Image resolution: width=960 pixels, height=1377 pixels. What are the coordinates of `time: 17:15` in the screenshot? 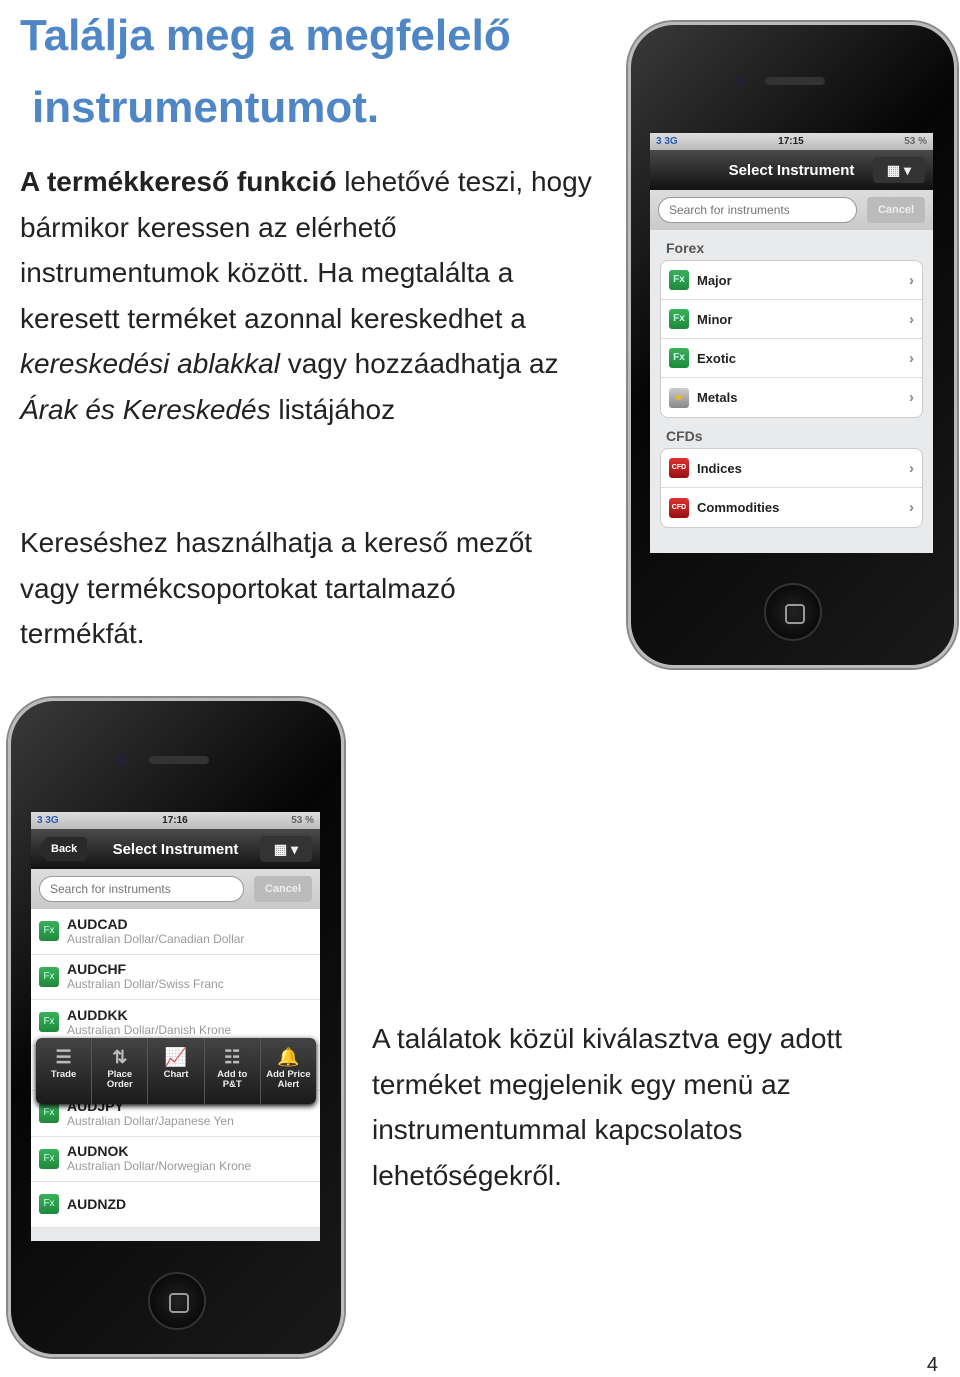 It's located at (791, 141).